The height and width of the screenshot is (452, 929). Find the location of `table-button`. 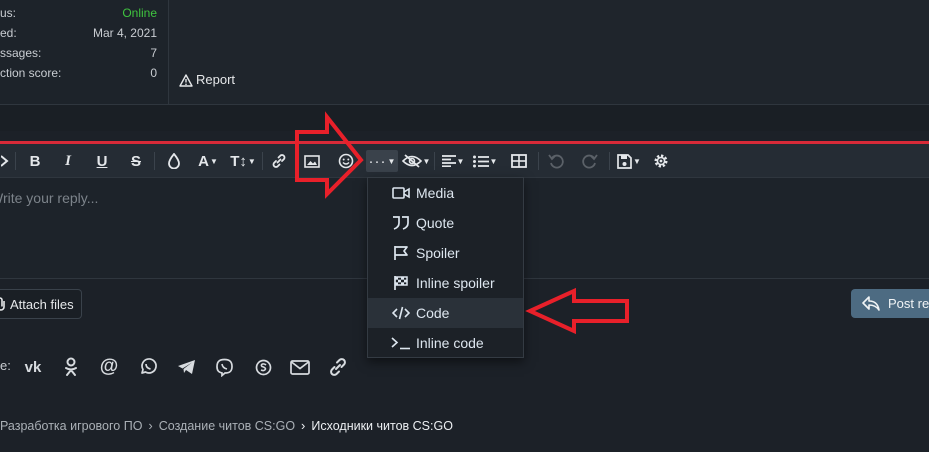

table-button is located at coordinates (519, 161).